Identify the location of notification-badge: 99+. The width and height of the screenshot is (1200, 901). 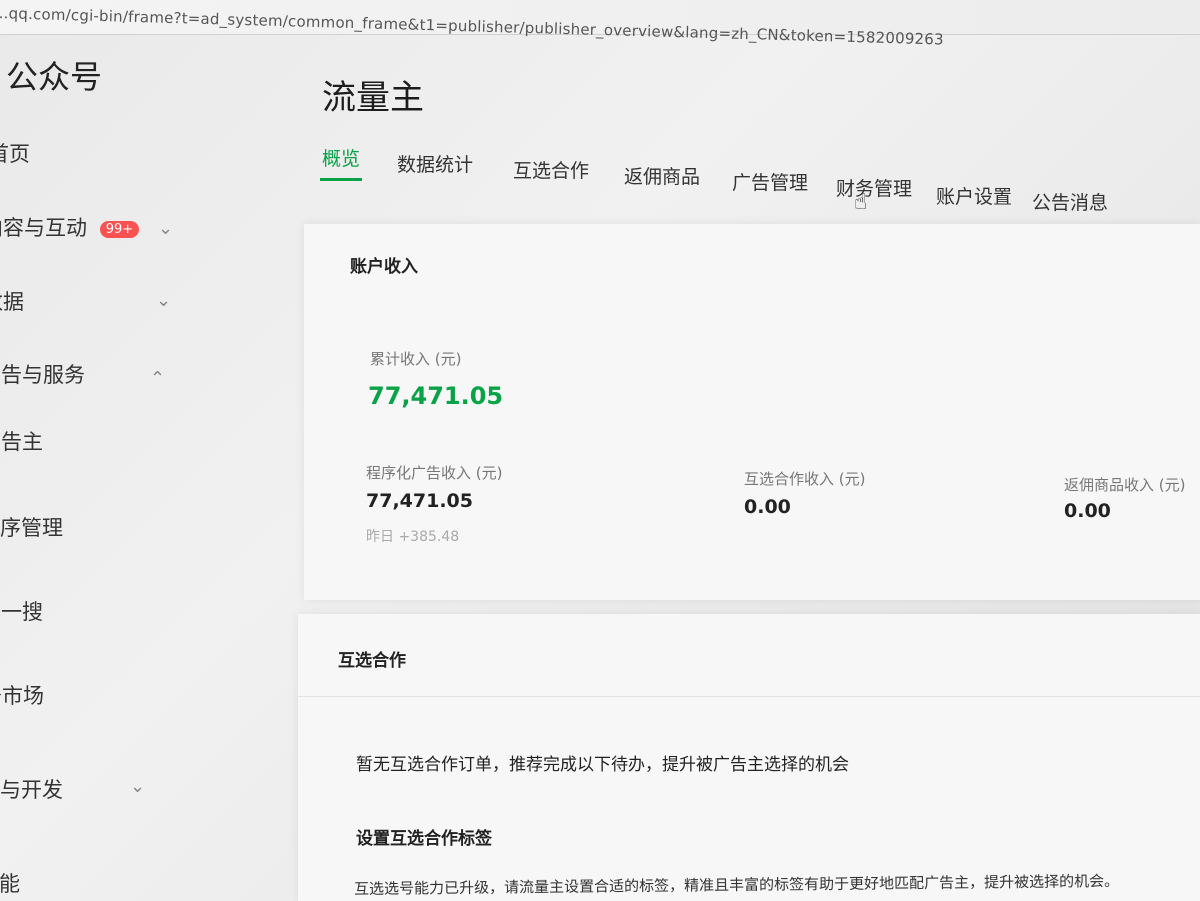
(119, 229).